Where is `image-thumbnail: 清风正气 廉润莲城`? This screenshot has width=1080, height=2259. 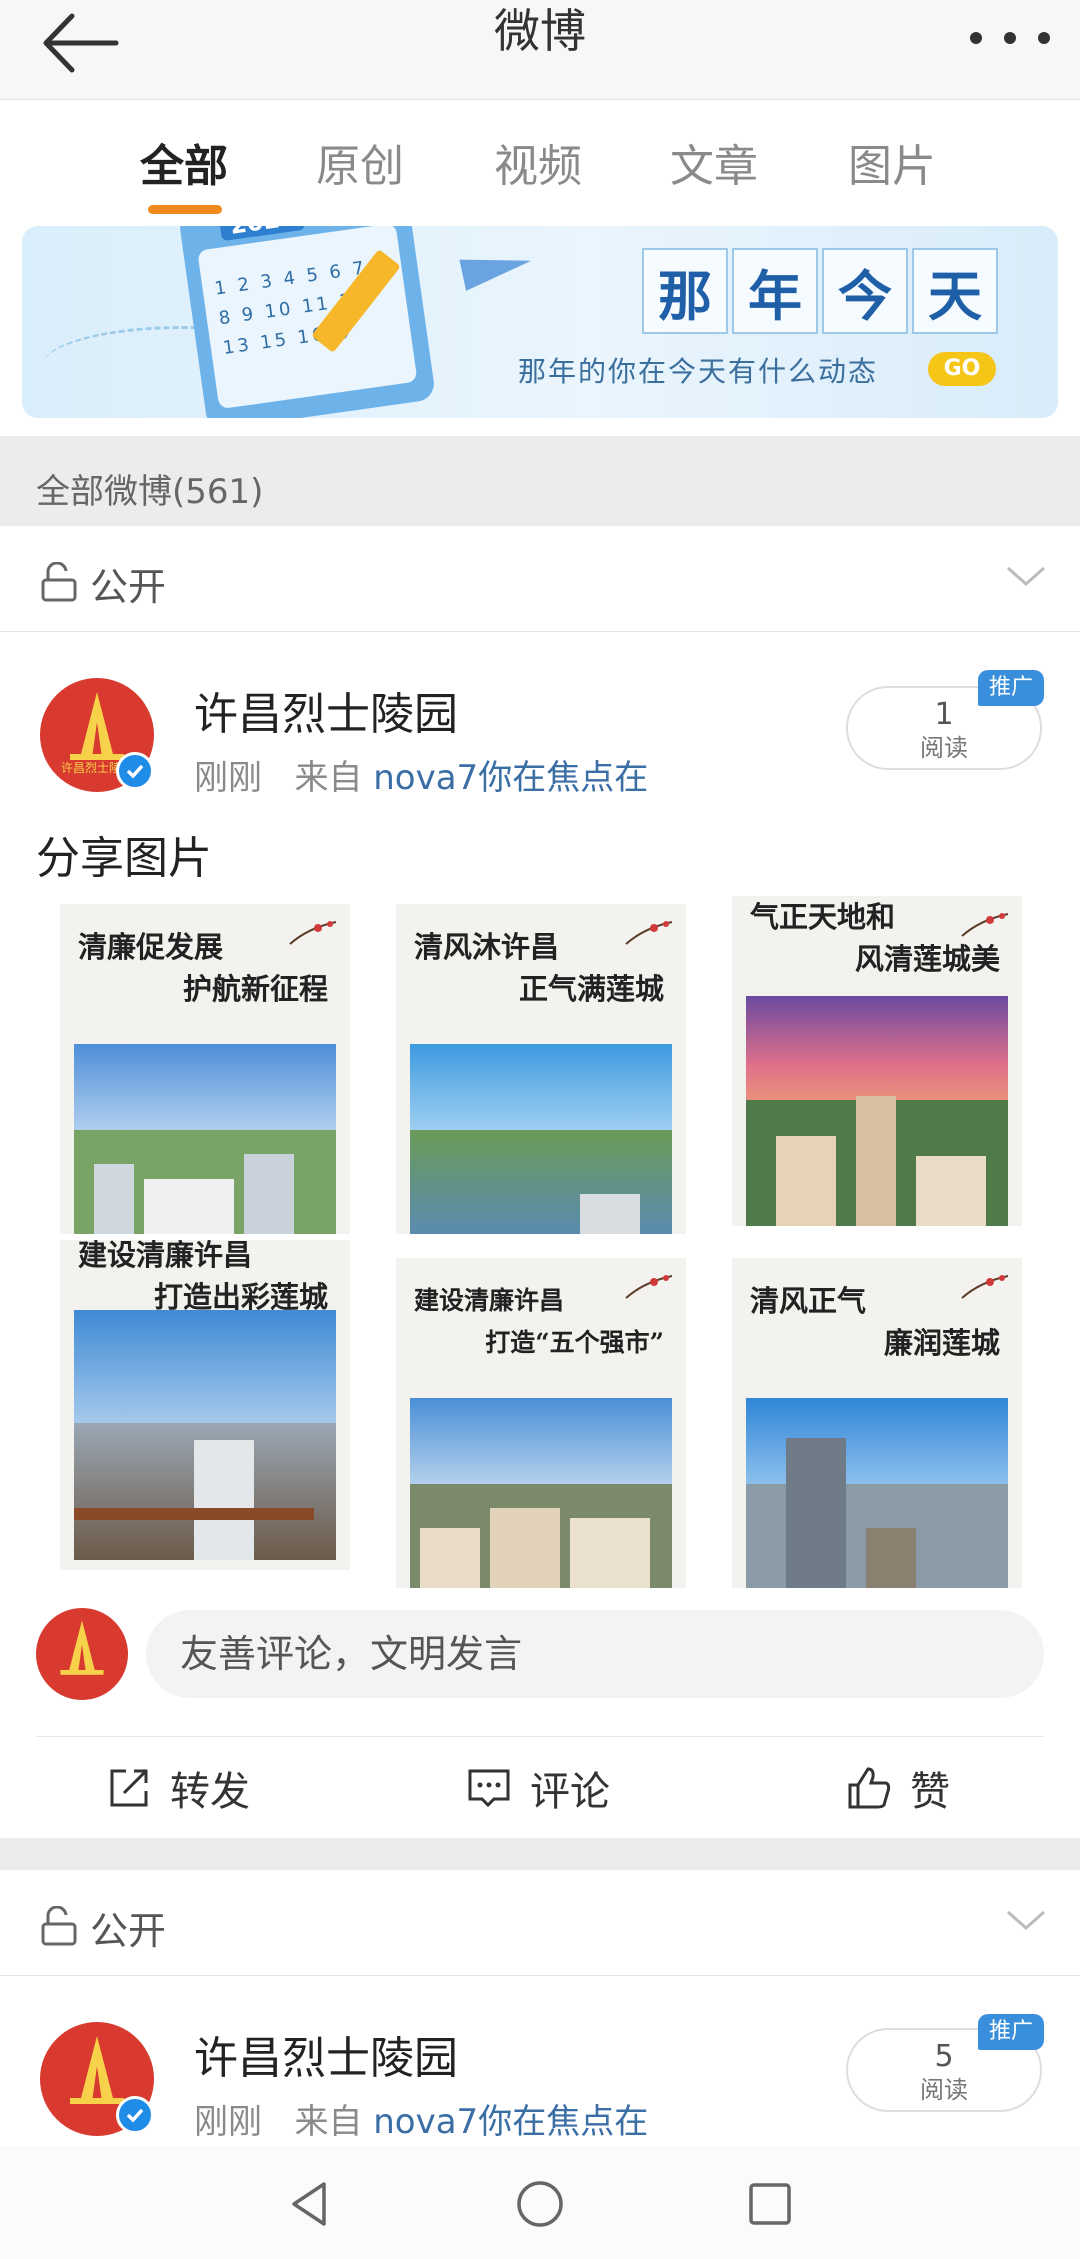 image-thumbnail: 清风正气 廉润莲城 is located at coordinates (877, 1423).